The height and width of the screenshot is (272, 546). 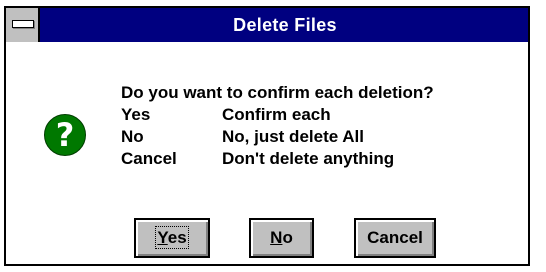 I want to click on no-button: No, so click(x=281, y=238).